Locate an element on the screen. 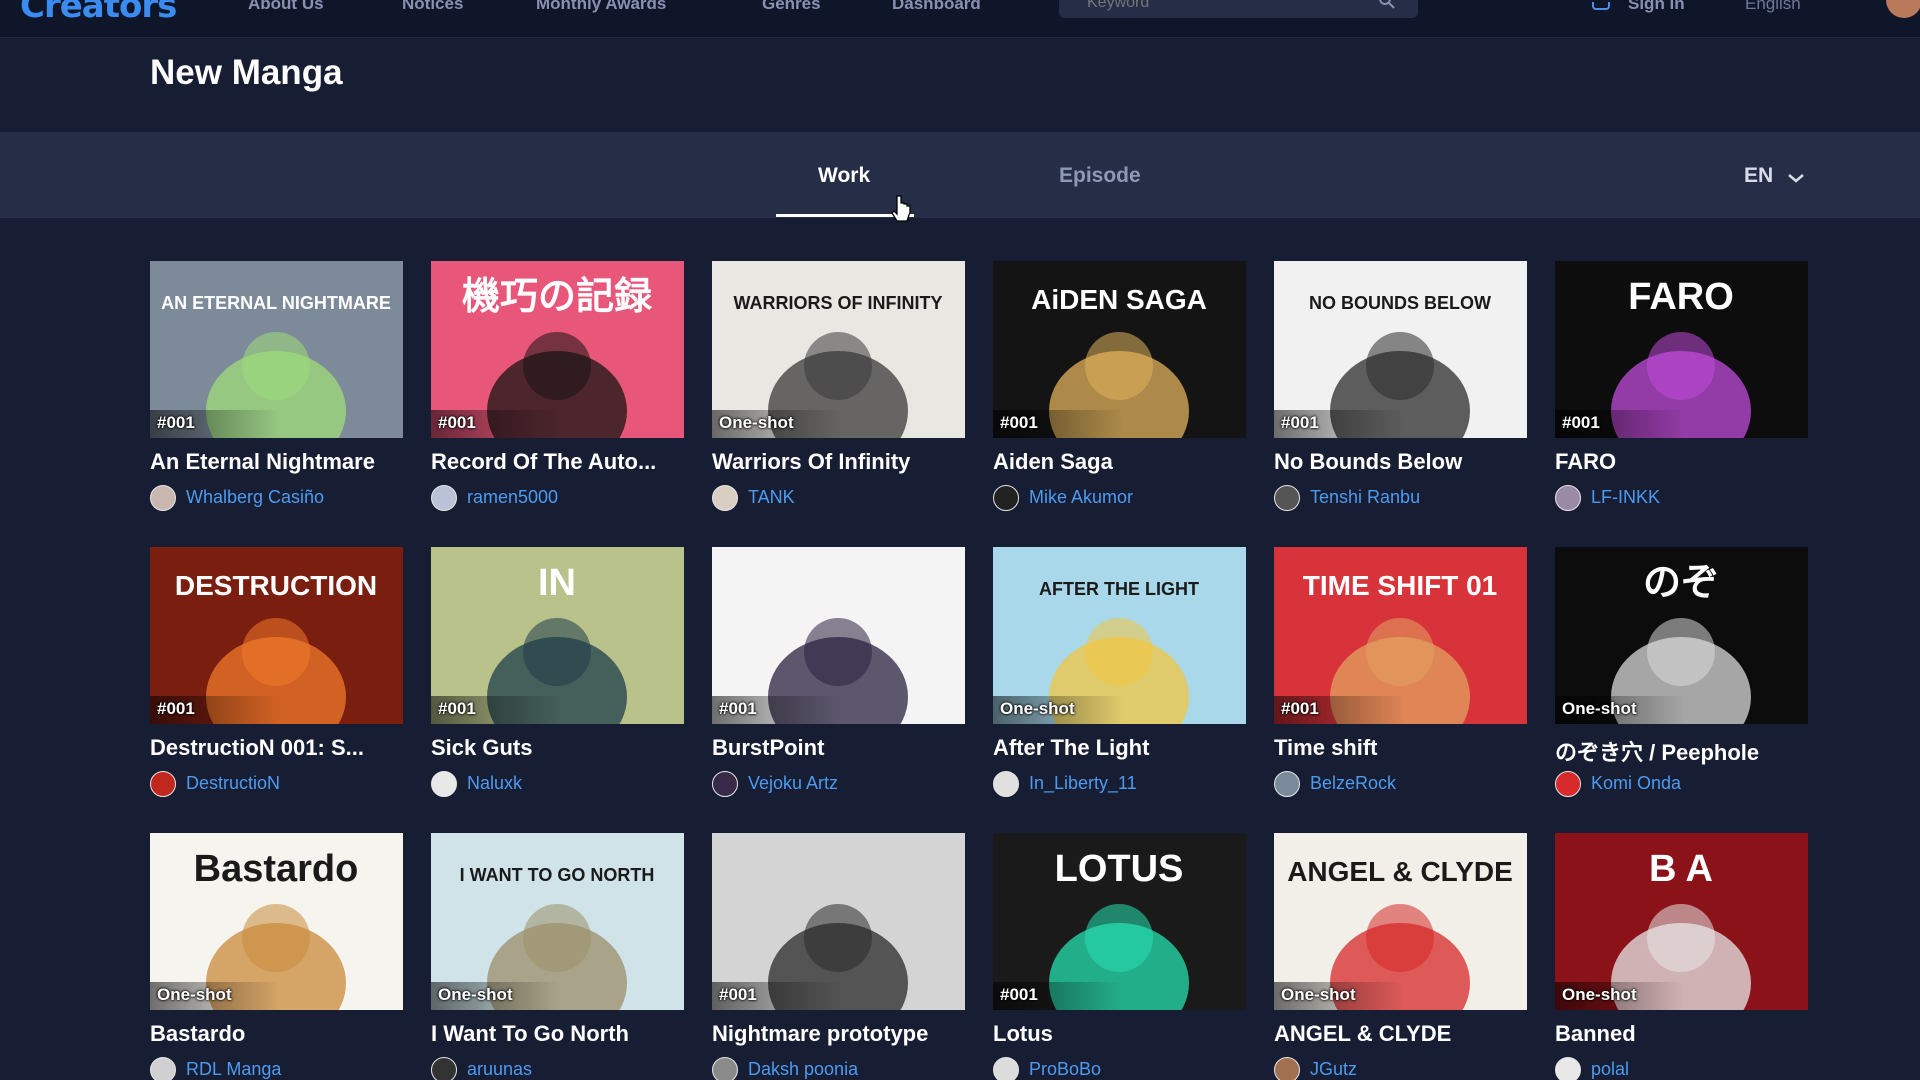 The image size is (1920, 1080). manga-title: An Eternal Nightmare is located at coordinates (278, 462).